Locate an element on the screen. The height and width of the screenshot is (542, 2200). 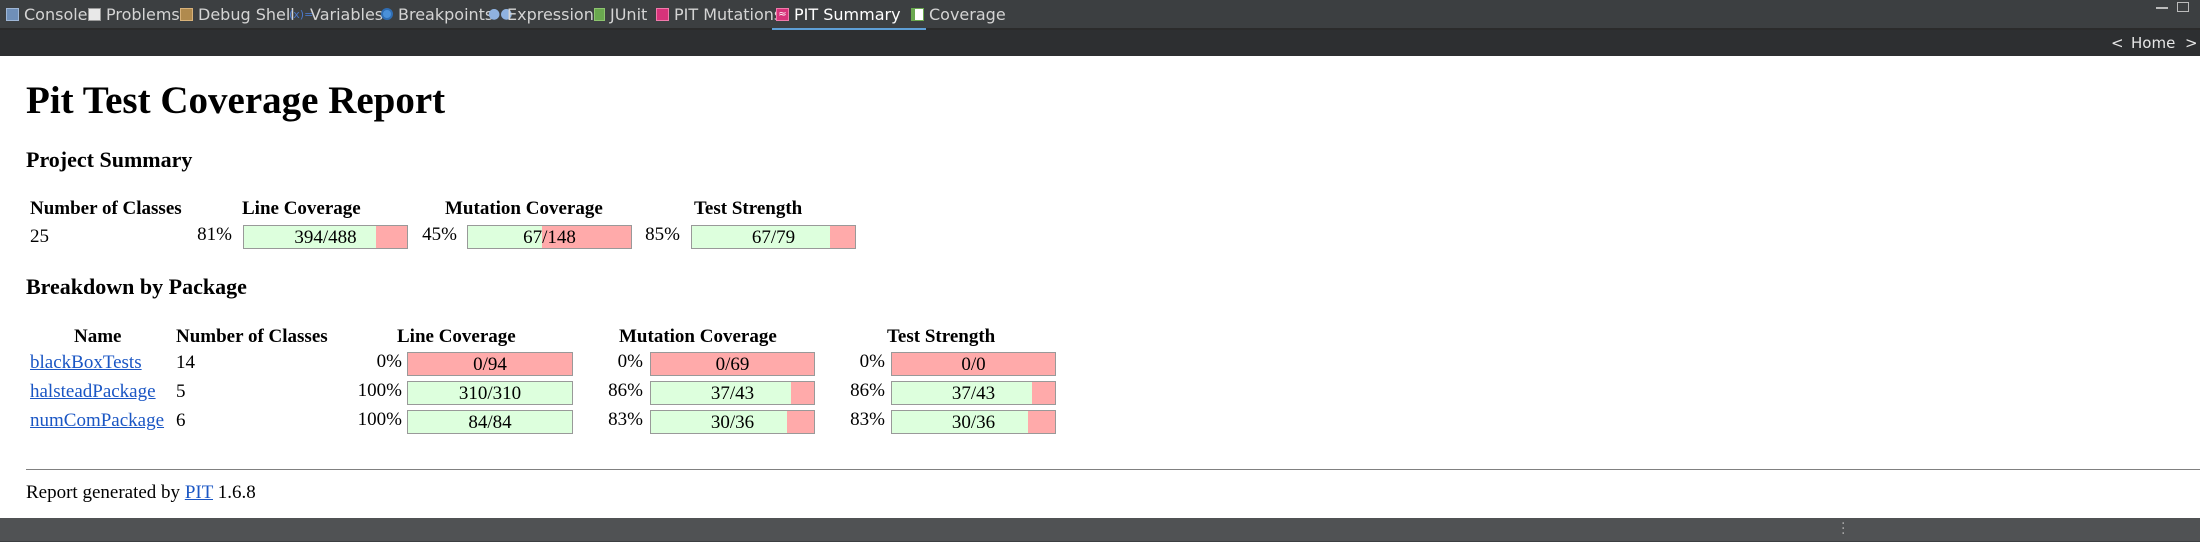
tab-debug-shell: Debug Shell is located at coordinates (237, 14).